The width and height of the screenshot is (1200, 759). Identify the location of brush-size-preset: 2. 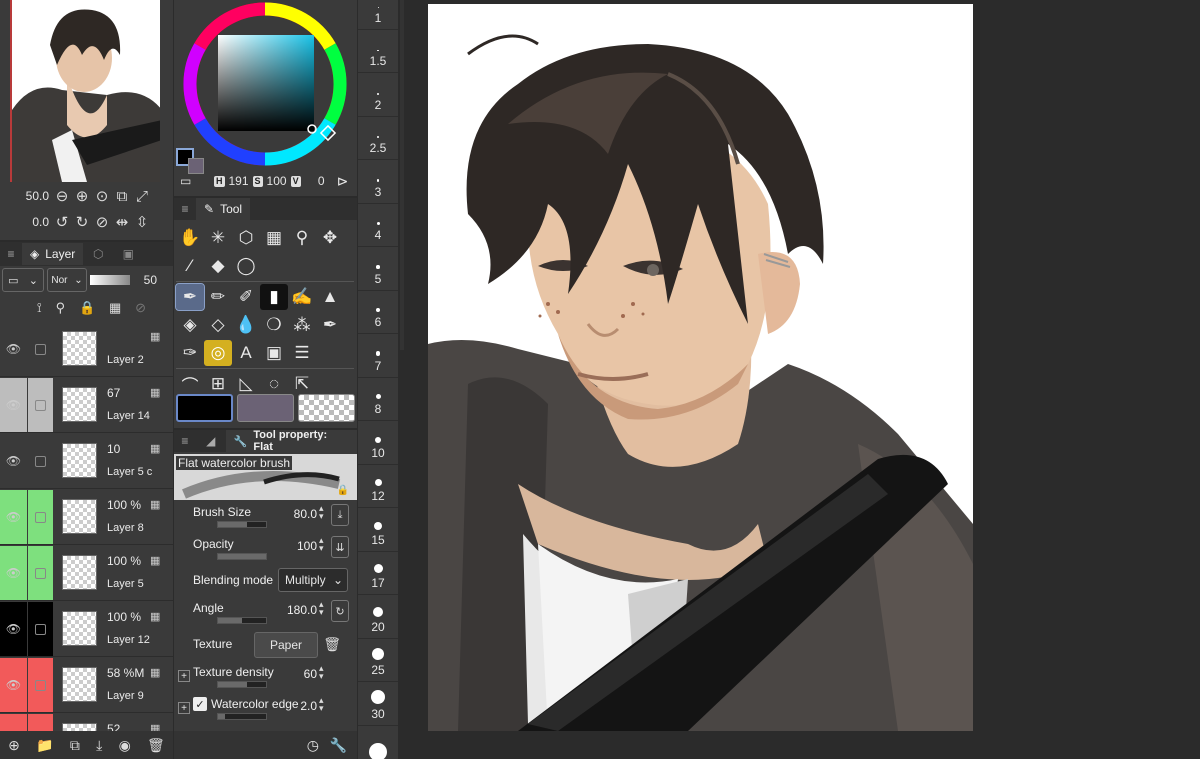
(378, 95).